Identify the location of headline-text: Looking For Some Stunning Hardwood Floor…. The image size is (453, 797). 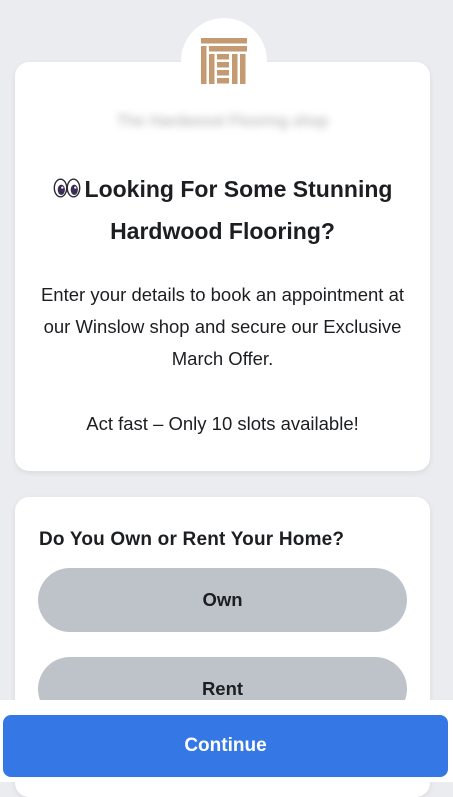
(238, 210).